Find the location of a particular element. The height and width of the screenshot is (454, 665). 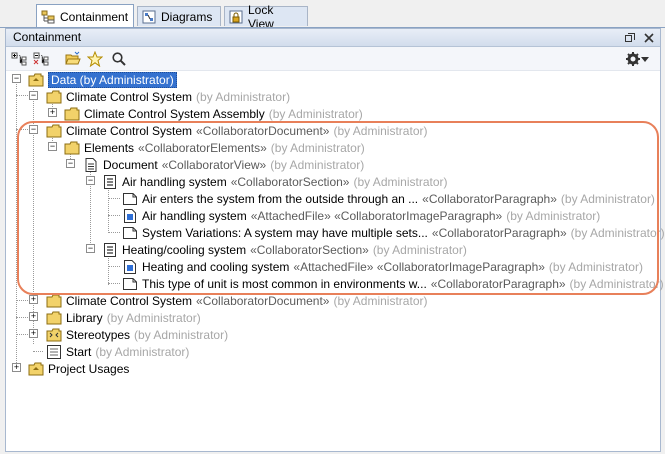

project-usages-icon is located at coordinates (36, 369).